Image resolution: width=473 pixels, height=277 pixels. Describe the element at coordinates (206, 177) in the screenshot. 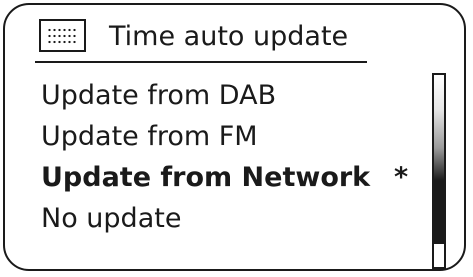

I see `menu-item-label: Update from Network` at that location.